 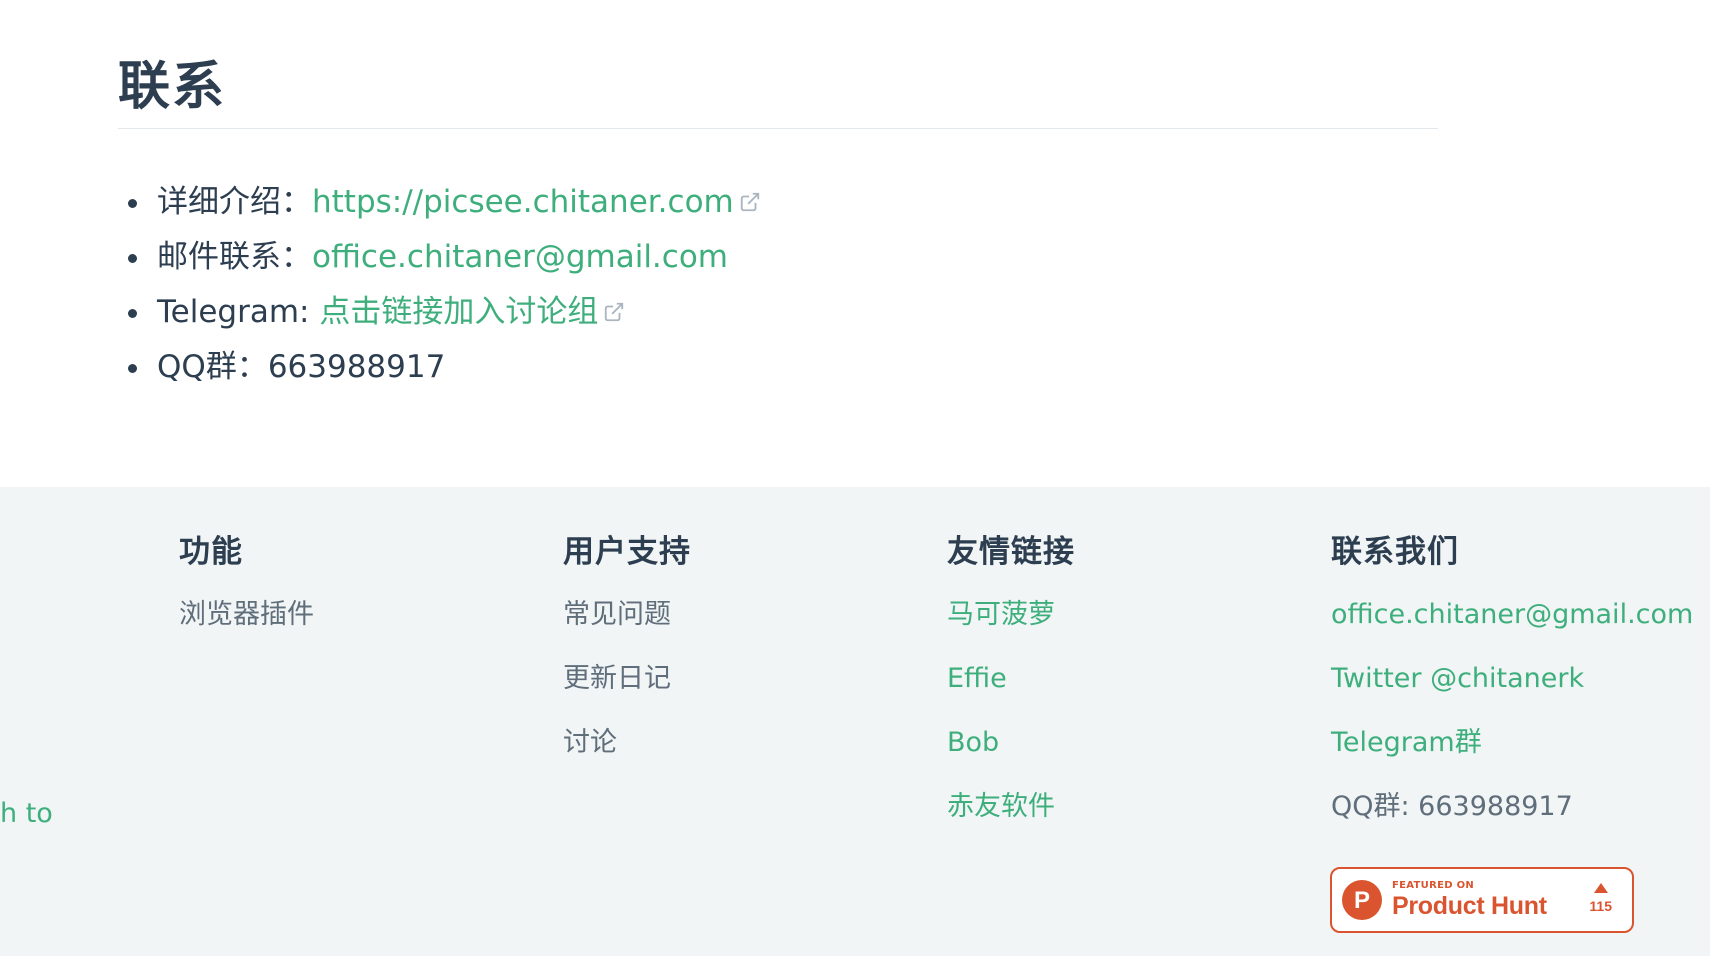 I want to click on product-hunt-name: Product Hunt, so click(x=1469, y=906).